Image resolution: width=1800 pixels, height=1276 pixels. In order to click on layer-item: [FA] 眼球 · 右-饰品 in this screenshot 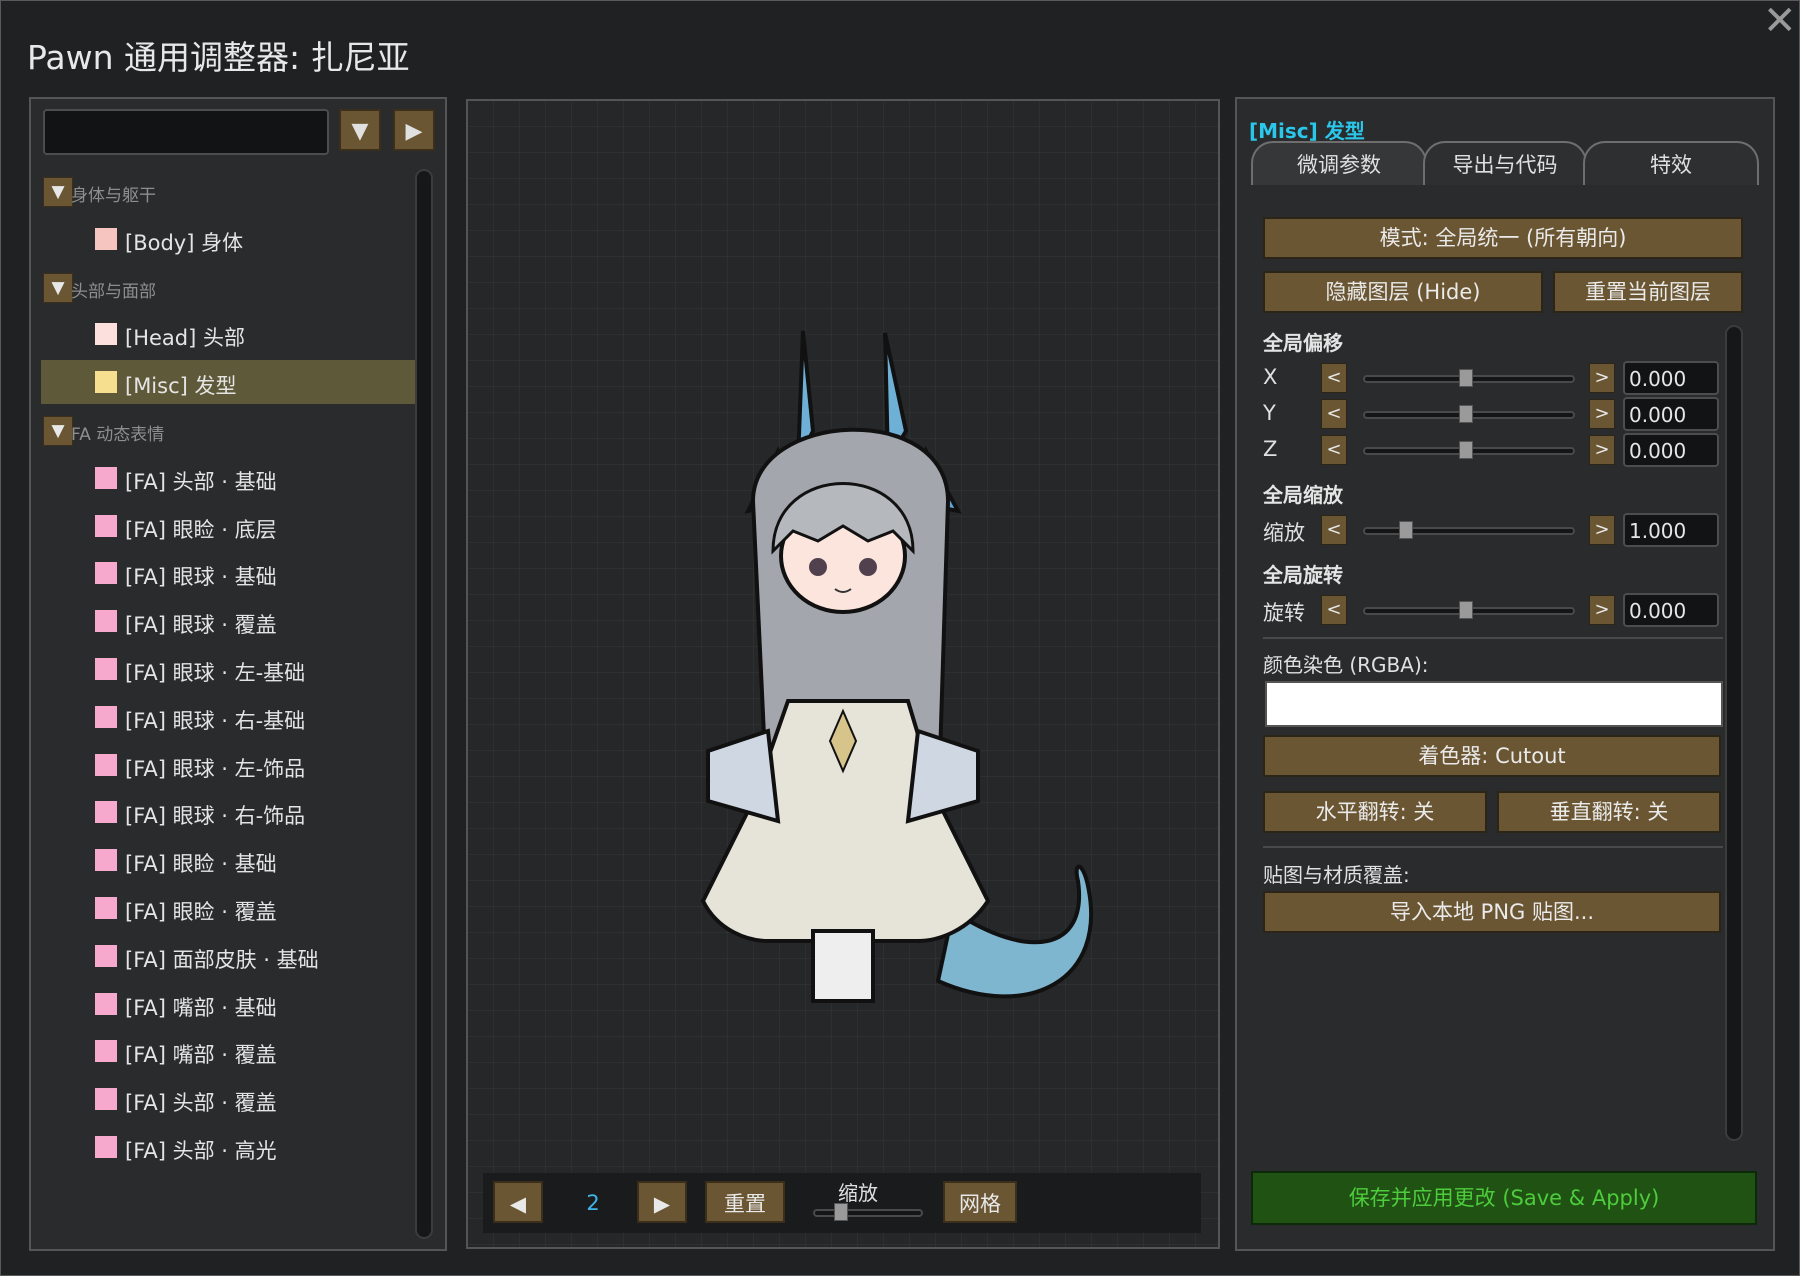, I will do `click(230, 812)`.